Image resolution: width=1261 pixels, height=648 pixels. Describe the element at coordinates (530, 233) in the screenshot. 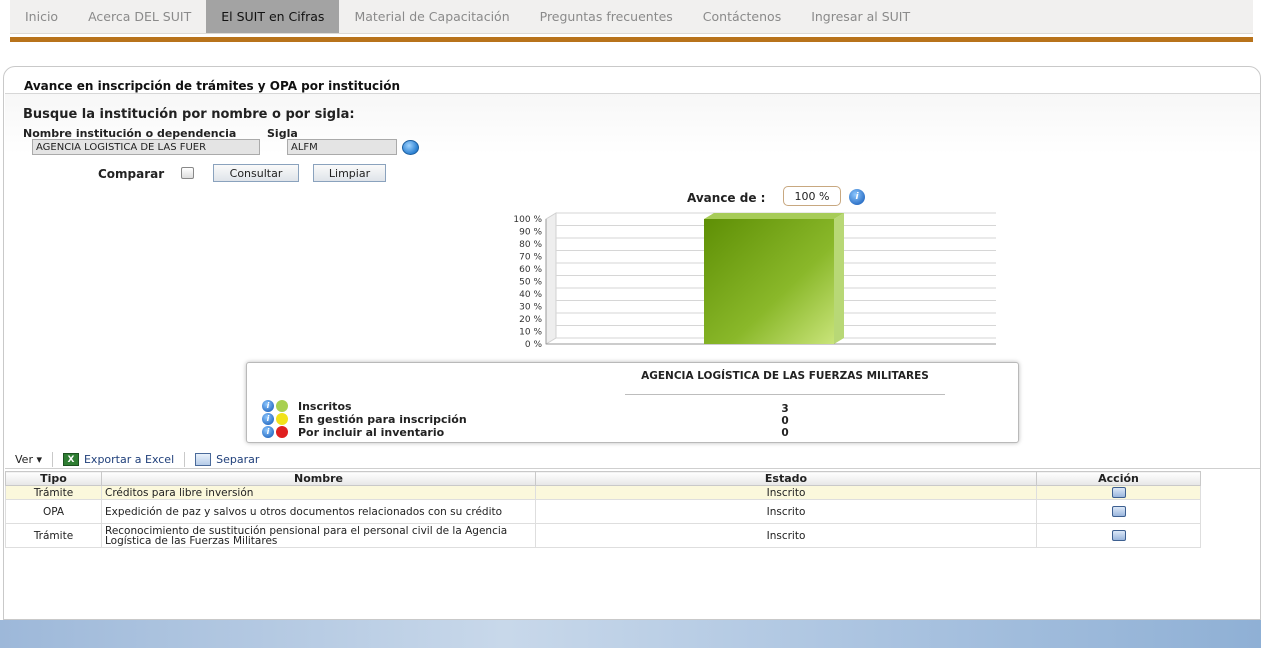

I see `chart-y-tick-label: 90 %` at that location.